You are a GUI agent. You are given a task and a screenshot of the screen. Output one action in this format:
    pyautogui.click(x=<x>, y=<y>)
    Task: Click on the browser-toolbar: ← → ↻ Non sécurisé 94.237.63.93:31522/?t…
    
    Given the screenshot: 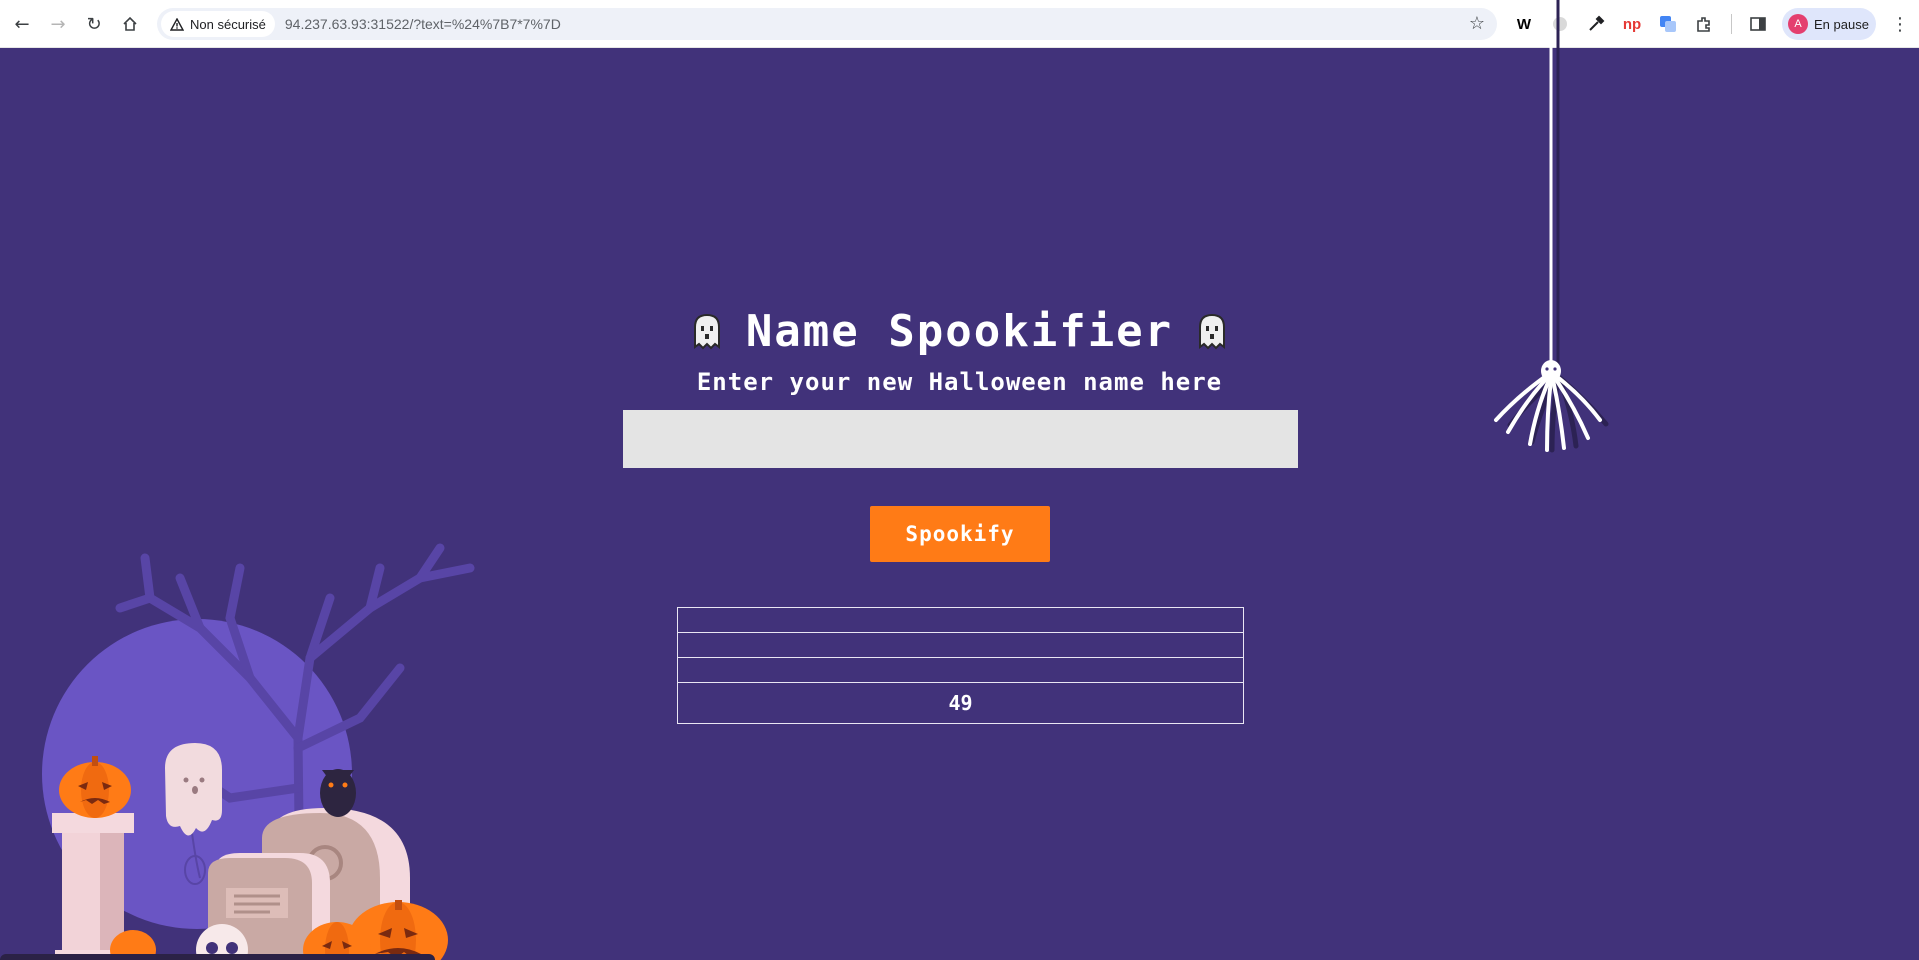 What is the action you would take?
    pyautogui.click(x=959, y=24)
    